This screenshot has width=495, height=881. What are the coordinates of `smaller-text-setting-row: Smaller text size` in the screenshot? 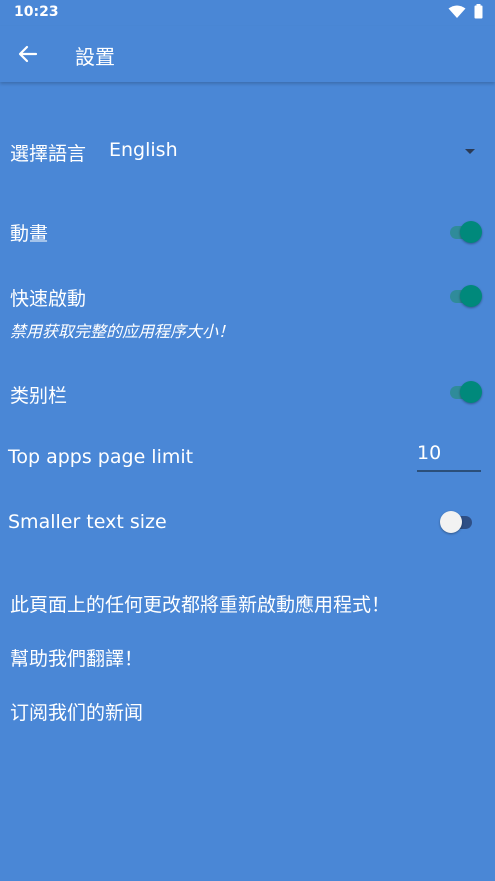 It's located at (247, 524).